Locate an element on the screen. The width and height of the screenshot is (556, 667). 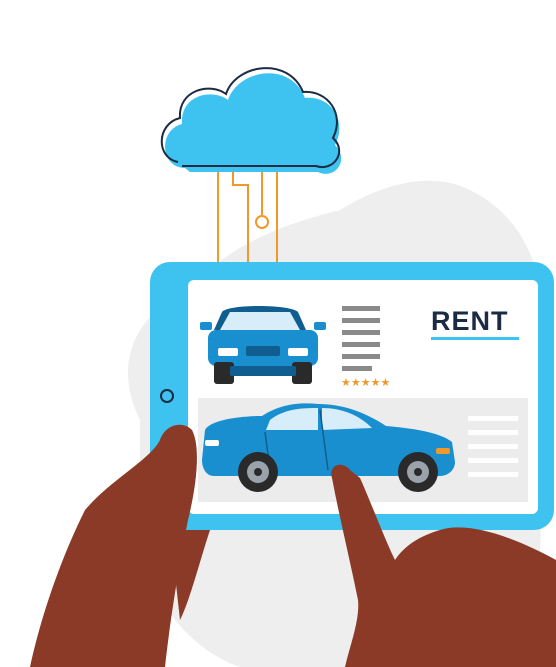
left-hand is located at coordinates (120, 545).